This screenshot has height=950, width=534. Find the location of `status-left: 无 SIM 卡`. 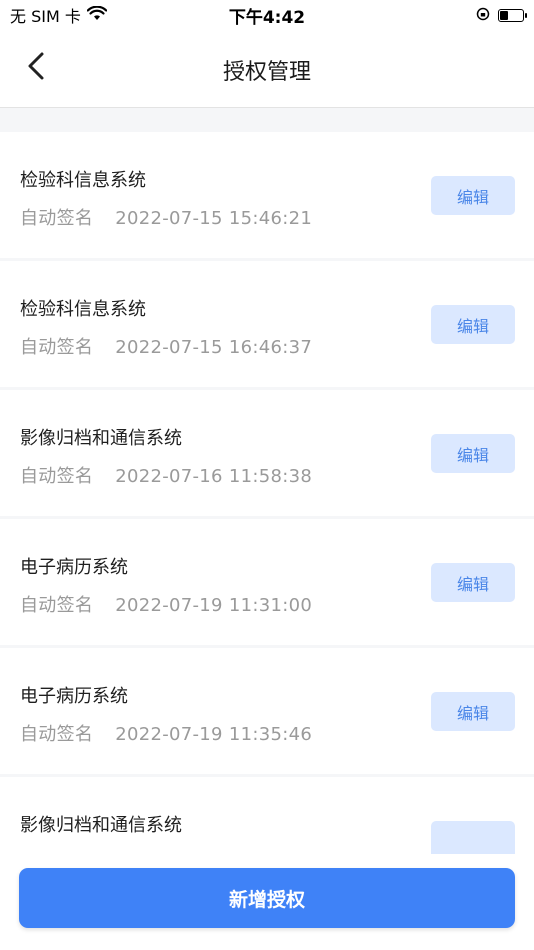

status-left: 无 SIM 卡 is located at coordinates (59, 15).